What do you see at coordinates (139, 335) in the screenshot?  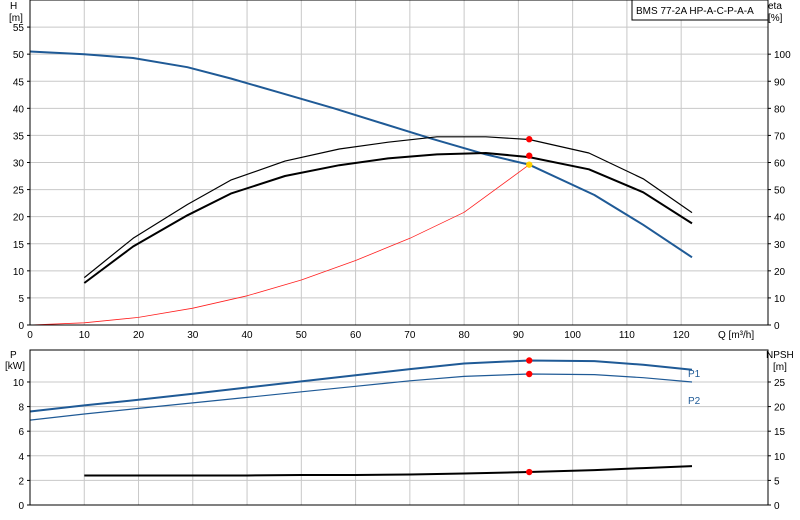 I see `x-tick-label: 20` at bounding box center [139, 335].